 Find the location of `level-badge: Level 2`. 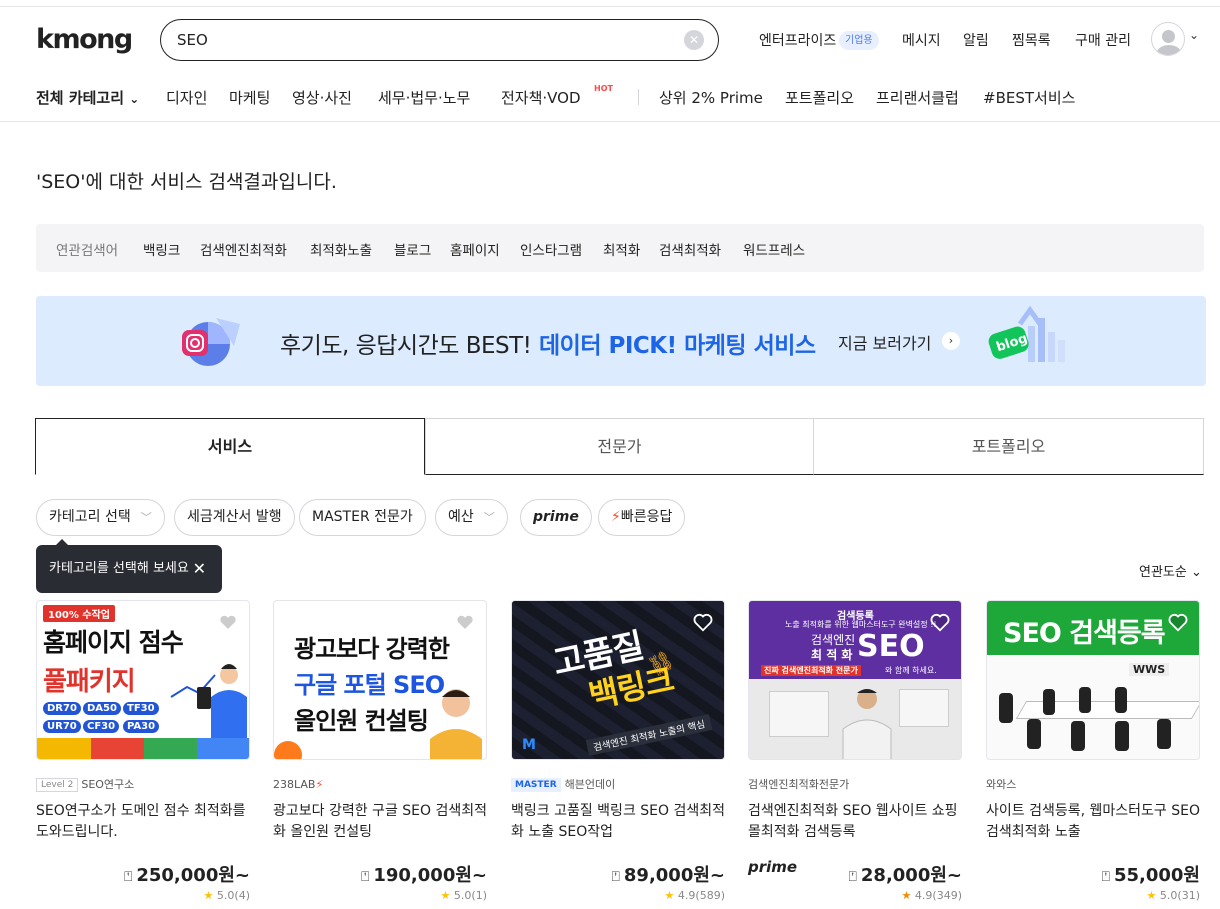

level-badge: Level 2 is located at coordinates (57, 785).